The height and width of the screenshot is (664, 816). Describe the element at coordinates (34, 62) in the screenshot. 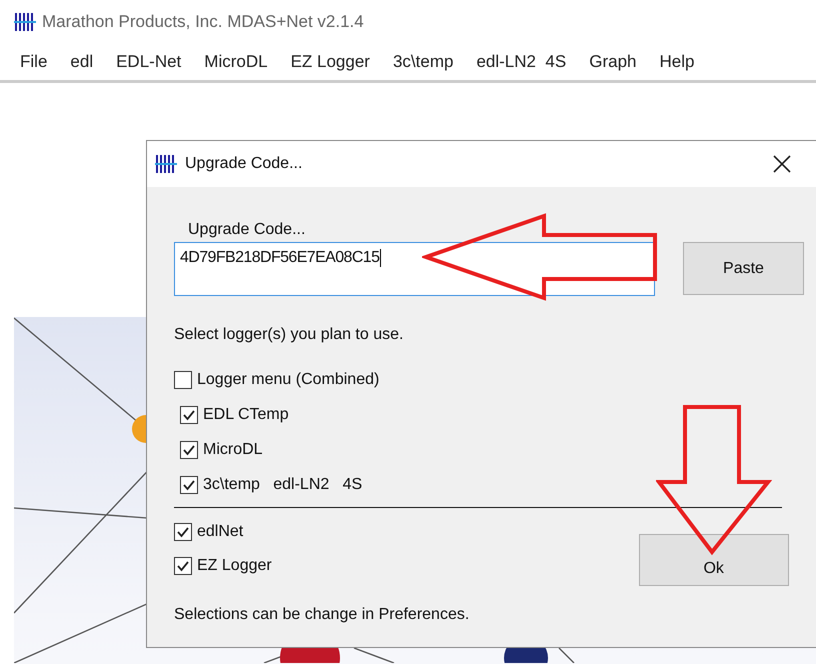

I see `menu-item: File` at that location.